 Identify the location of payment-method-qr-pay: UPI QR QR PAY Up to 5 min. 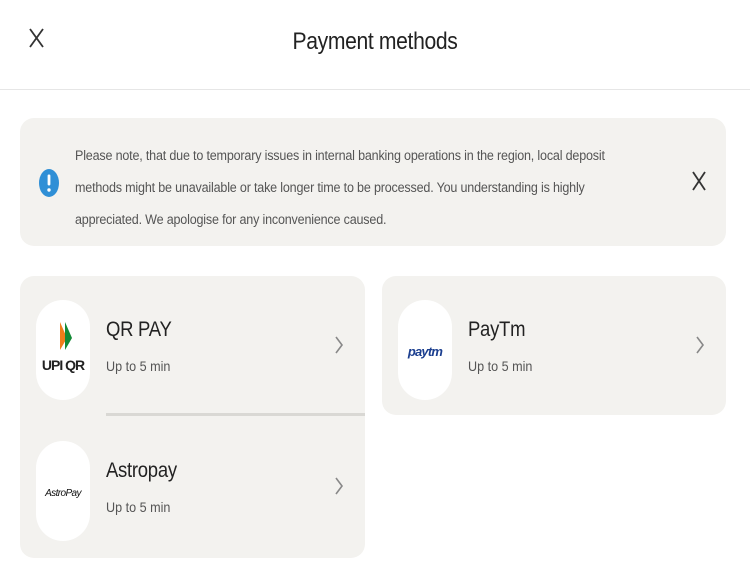
(192, 346).